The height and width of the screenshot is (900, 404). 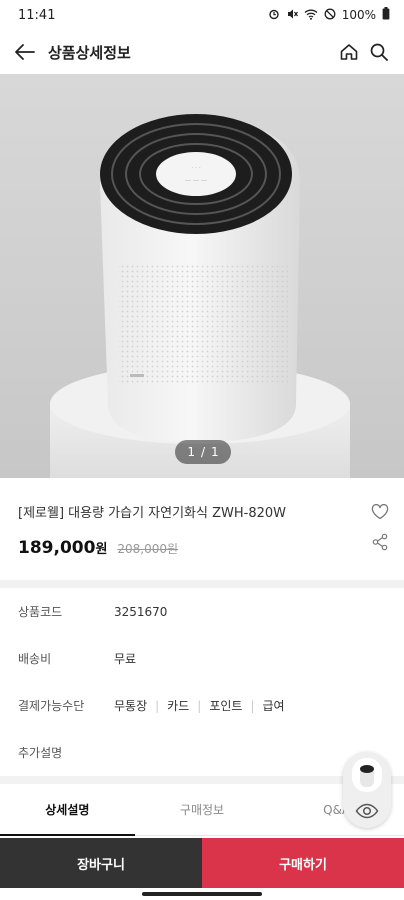 I want to click on image-page-current: 1, so click(x=191, y=452).